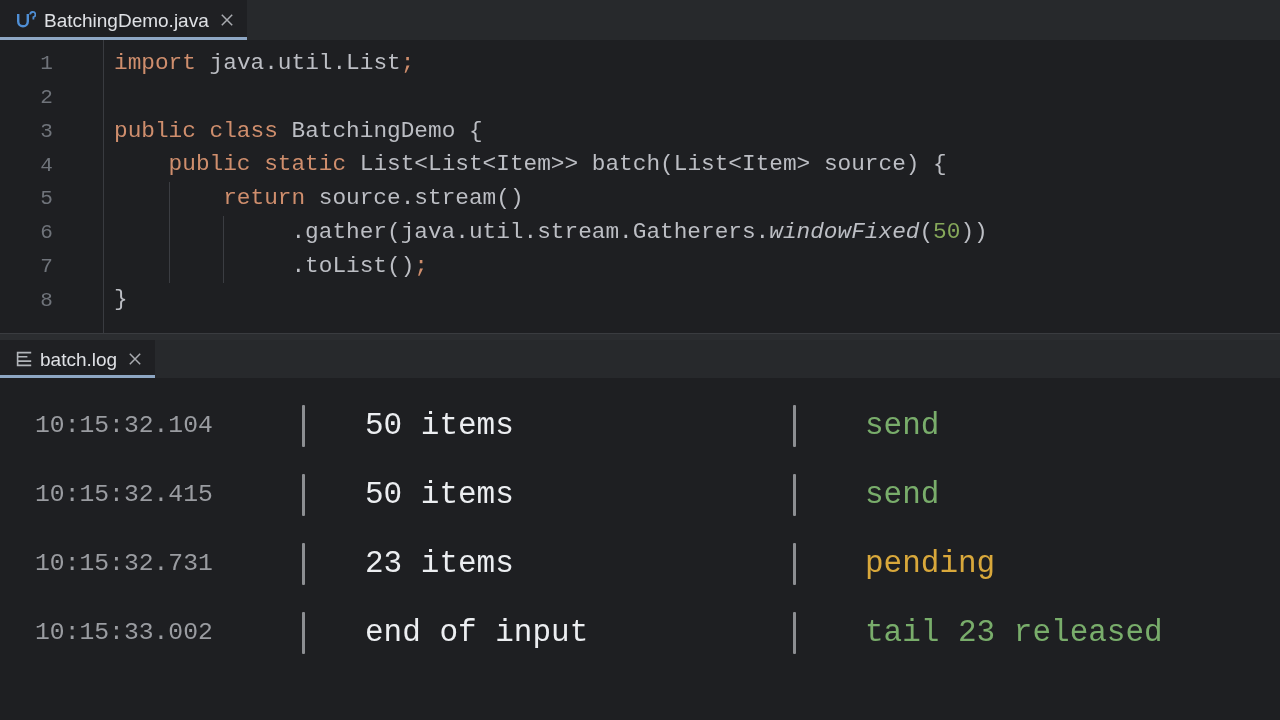 This screenshot has height=720, width=1280. I want to click on line-number: 7, so click(46, 266).